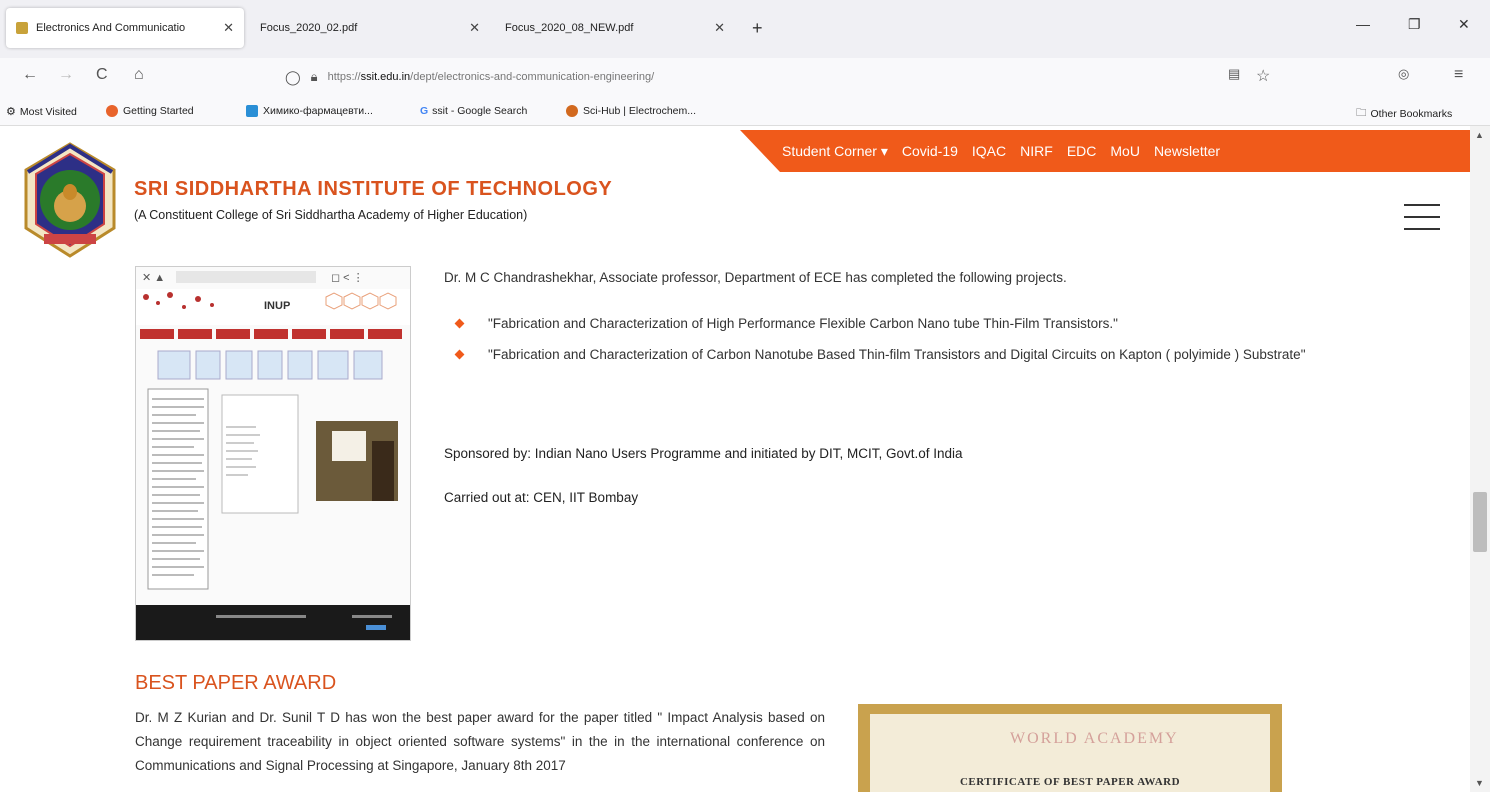 The width and height of the screenshot is (1490, 792). What do you see at coordinates (1458, 75) in the screenshot?
I see `menu-icon: ≡` at bounding box center [1458, 75].